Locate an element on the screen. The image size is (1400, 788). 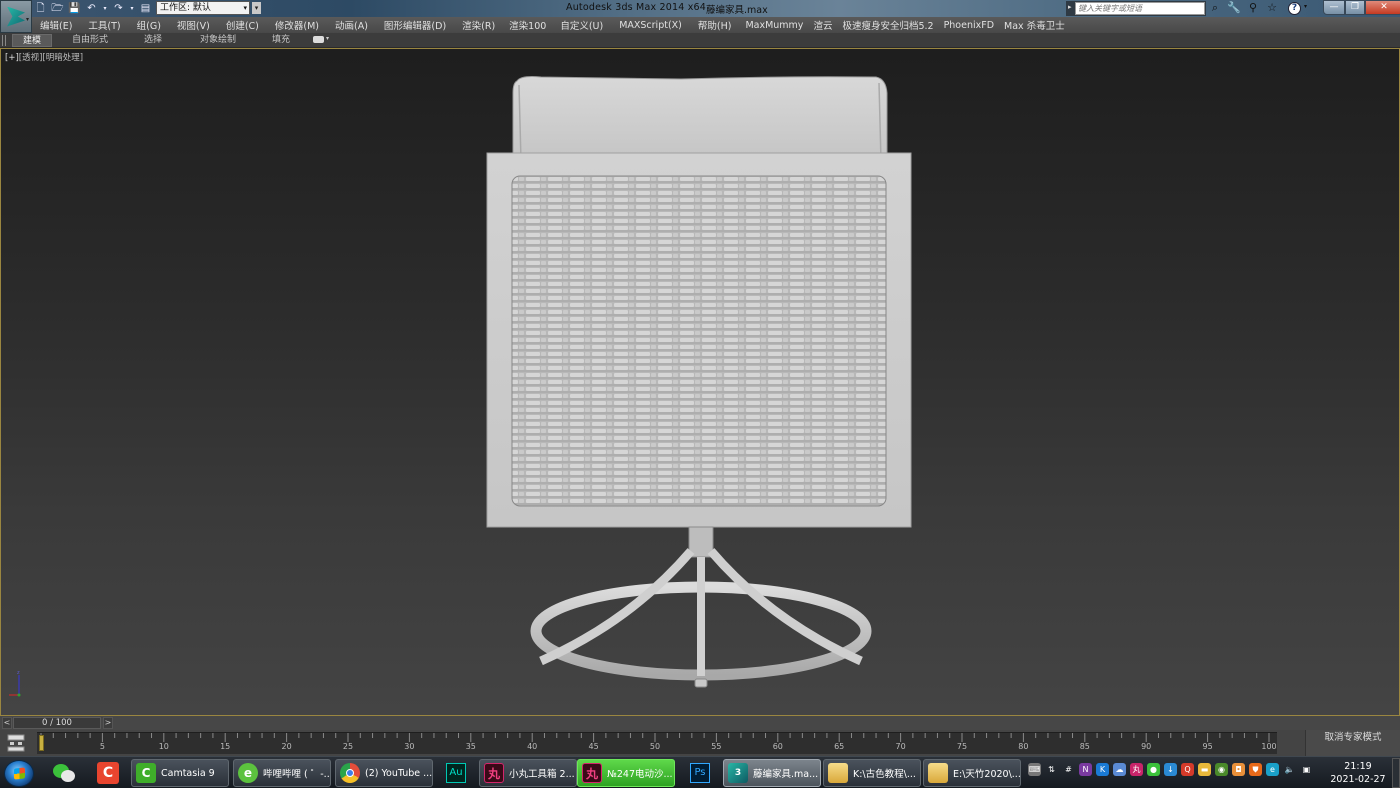
time-slider-thumb: 0 / 100 is located at coordinates (57, 723).